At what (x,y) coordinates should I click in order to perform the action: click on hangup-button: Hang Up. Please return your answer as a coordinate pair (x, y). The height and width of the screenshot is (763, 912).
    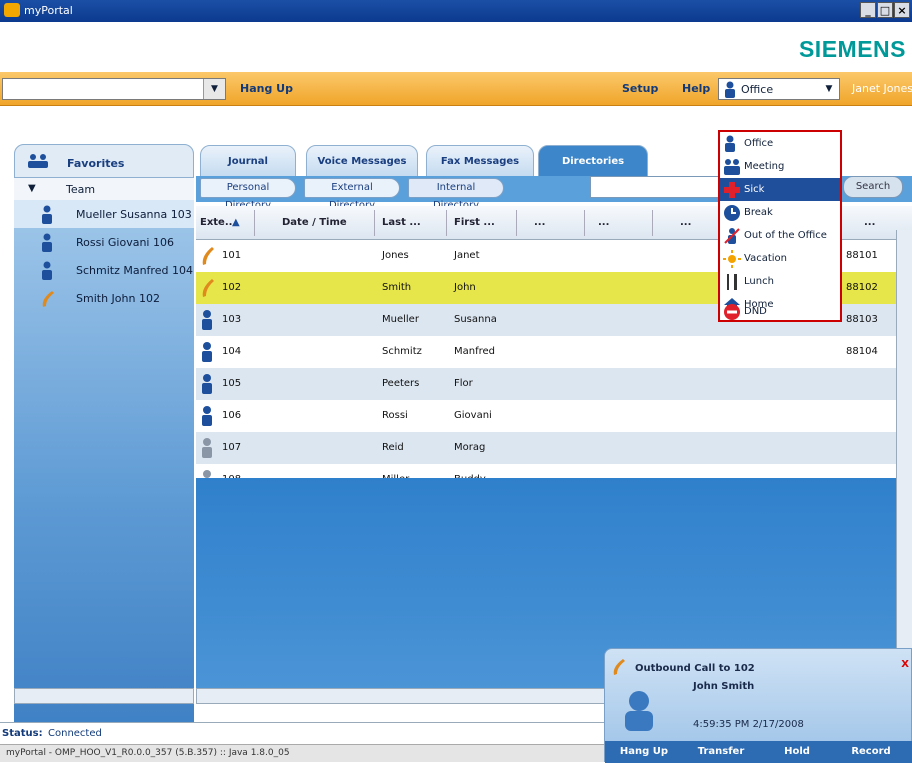
    Looking at the image, I should click on (266, 88).